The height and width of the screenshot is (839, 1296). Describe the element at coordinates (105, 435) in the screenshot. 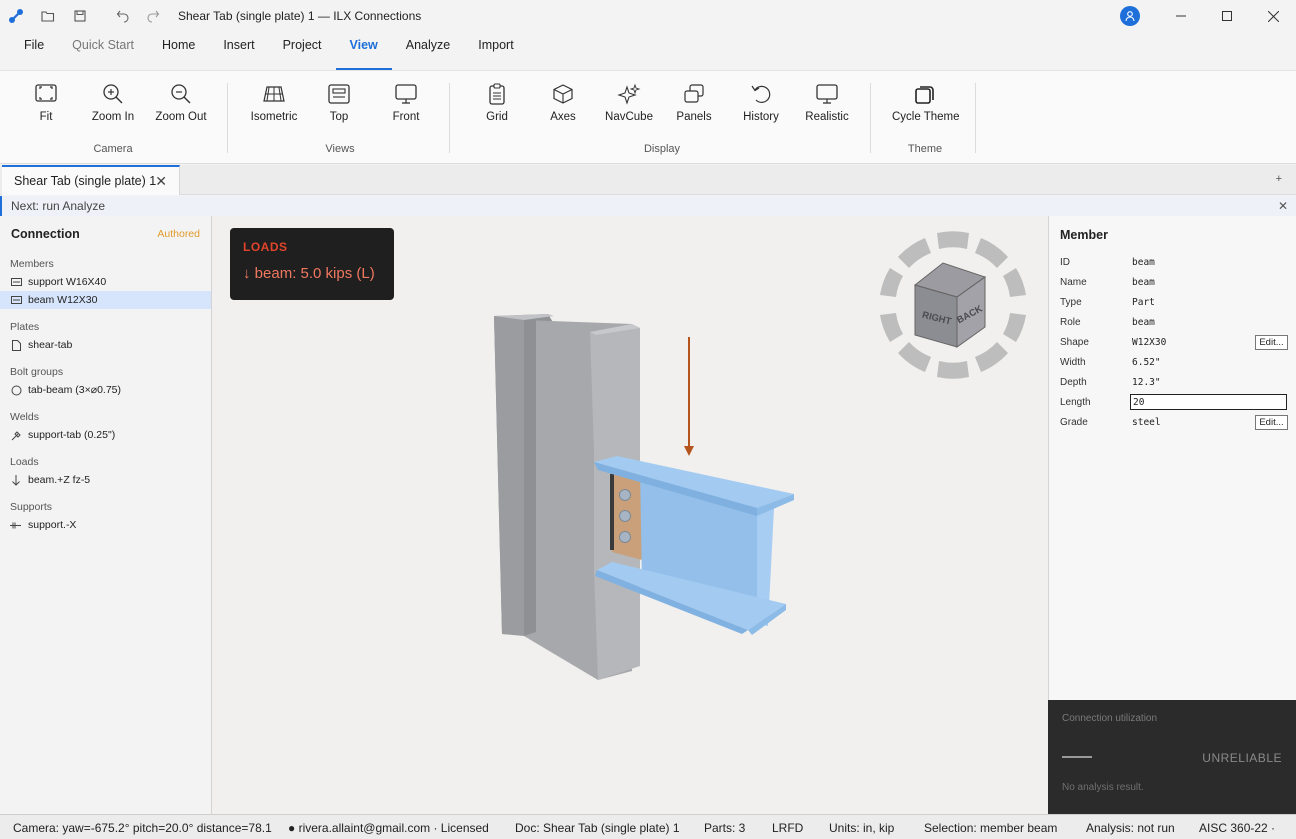

I see `tree-item-support-tab: support-tab (0.25")` at that location.